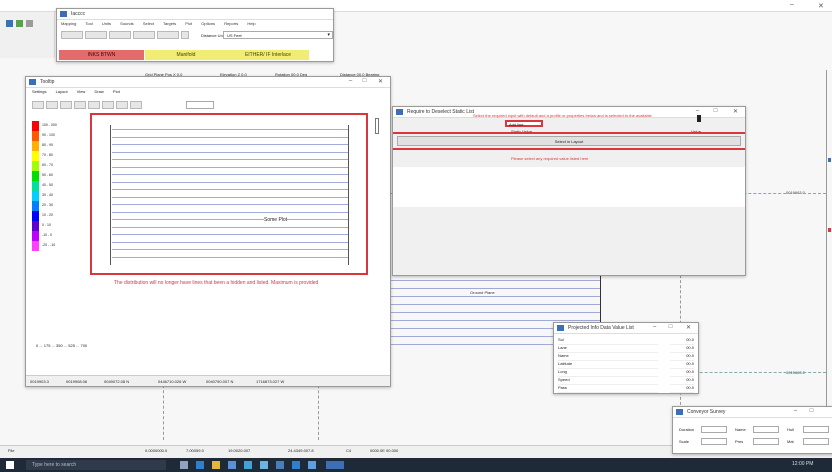  I want to click on active-app-icon, so click(335, 465).